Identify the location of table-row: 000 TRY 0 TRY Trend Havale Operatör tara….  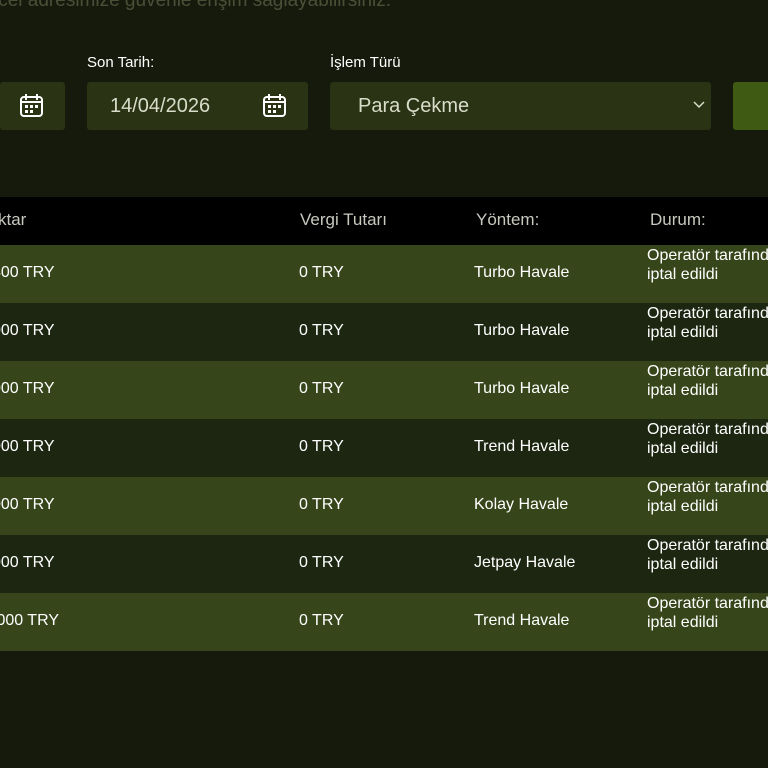
(384, 448).